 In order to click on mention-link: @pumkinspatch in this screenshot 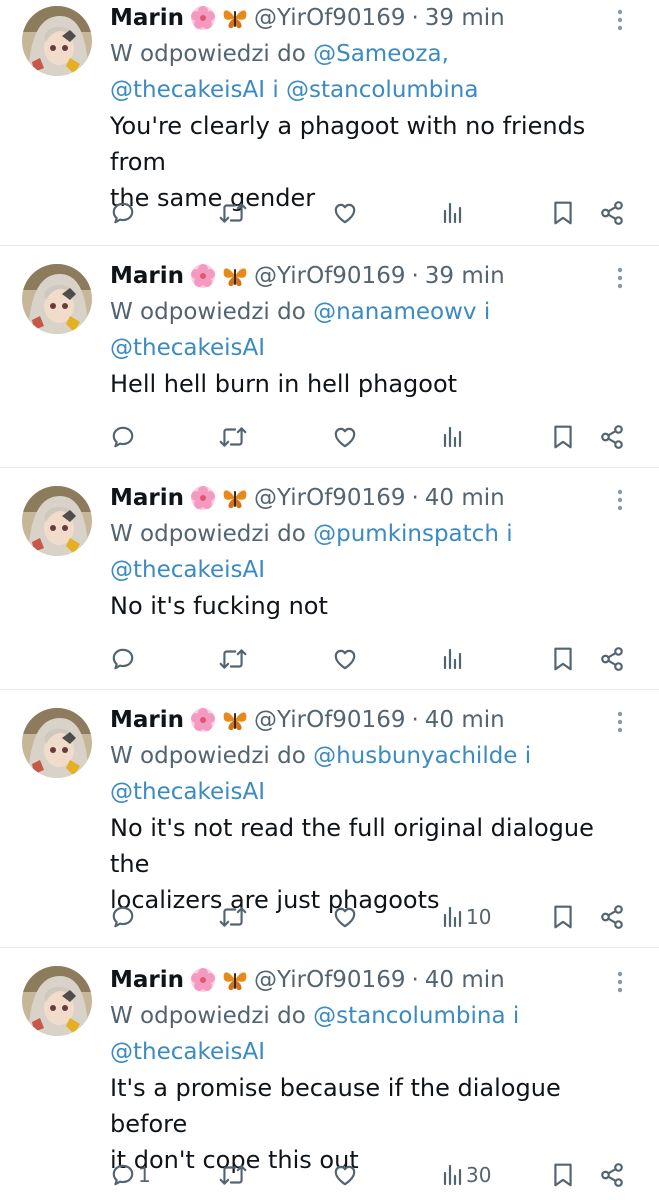, I will do `click(406, 534)`.